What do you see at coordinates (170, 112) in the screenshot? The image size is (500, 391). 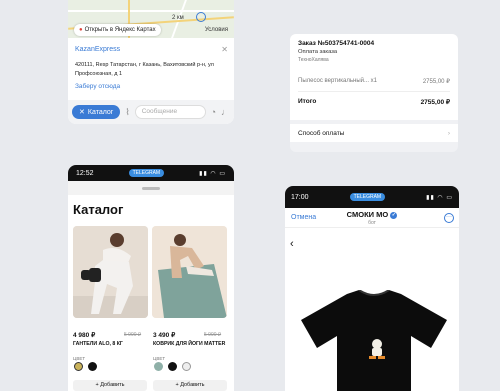 I see `message-input: Сообщение` at bounding box center [170, 112].